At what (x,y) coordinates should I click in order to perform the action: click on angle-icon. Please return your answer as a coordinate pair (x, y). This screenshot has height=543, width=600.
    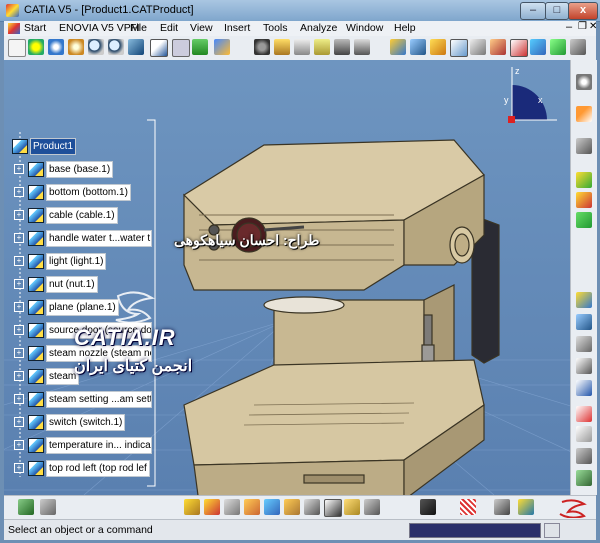
    Looking at the image, I should click on (292, 507).